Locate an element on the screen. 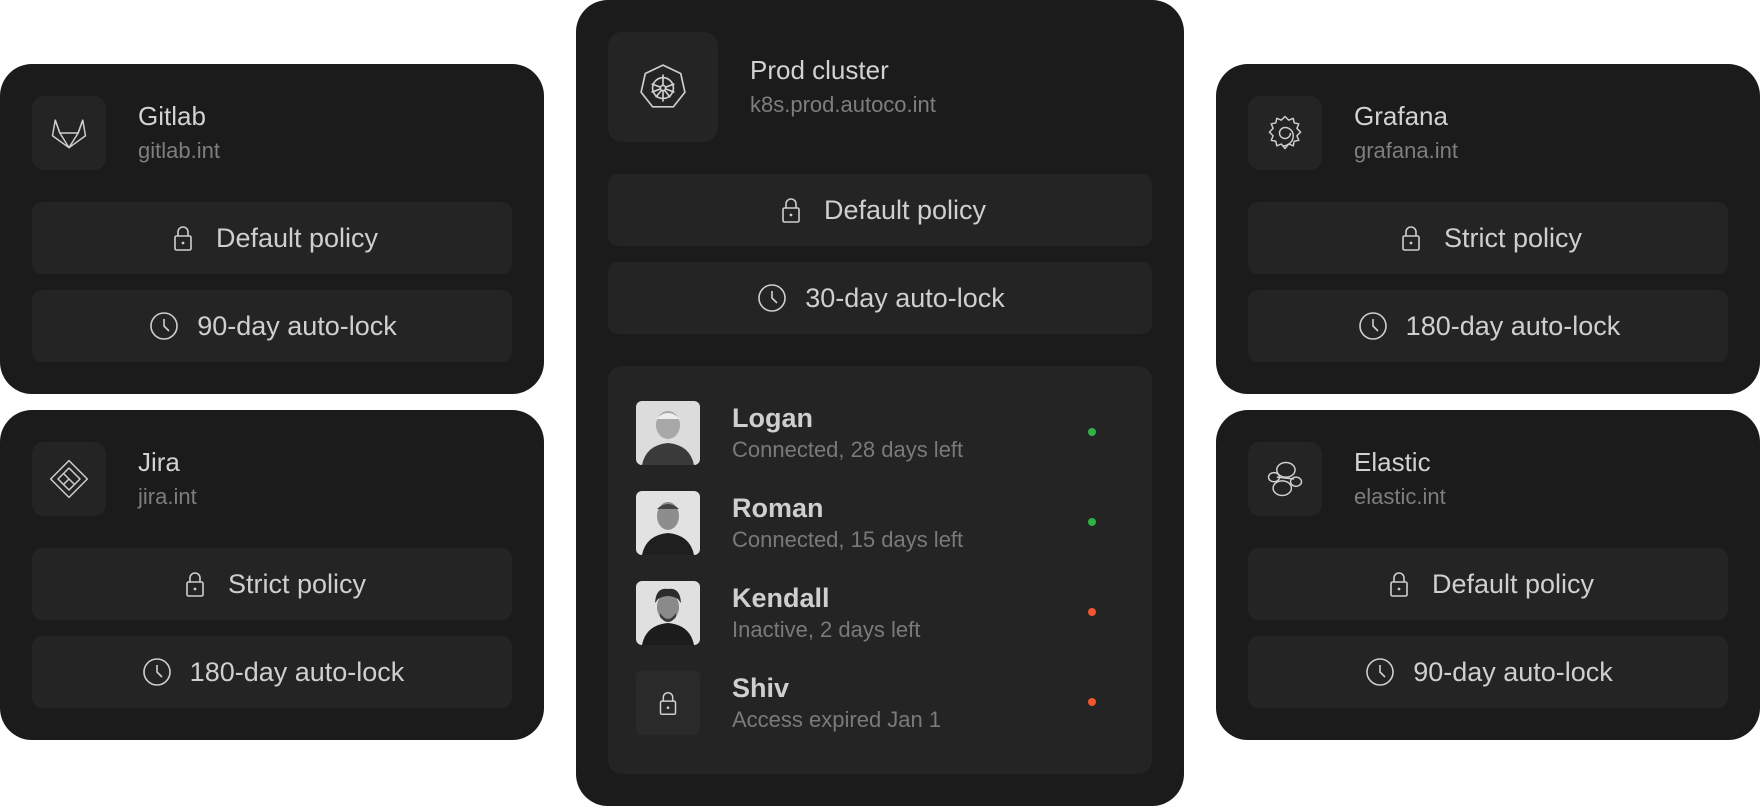 The width and height of the screenshot is (1760, 806). avatar-locked is located at coordinates (668, 703).